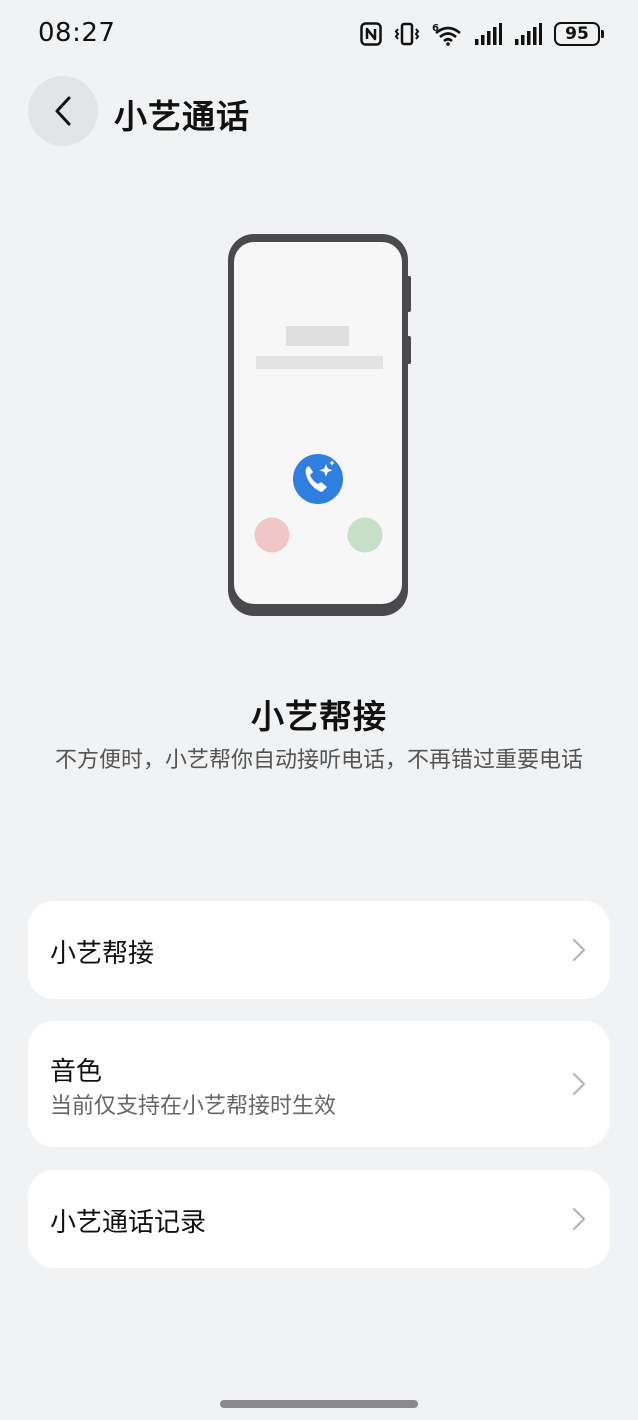 The height and width of the screenshot is (1420, 638). I want to click on status-icons: 6 95, so click(482, 34).